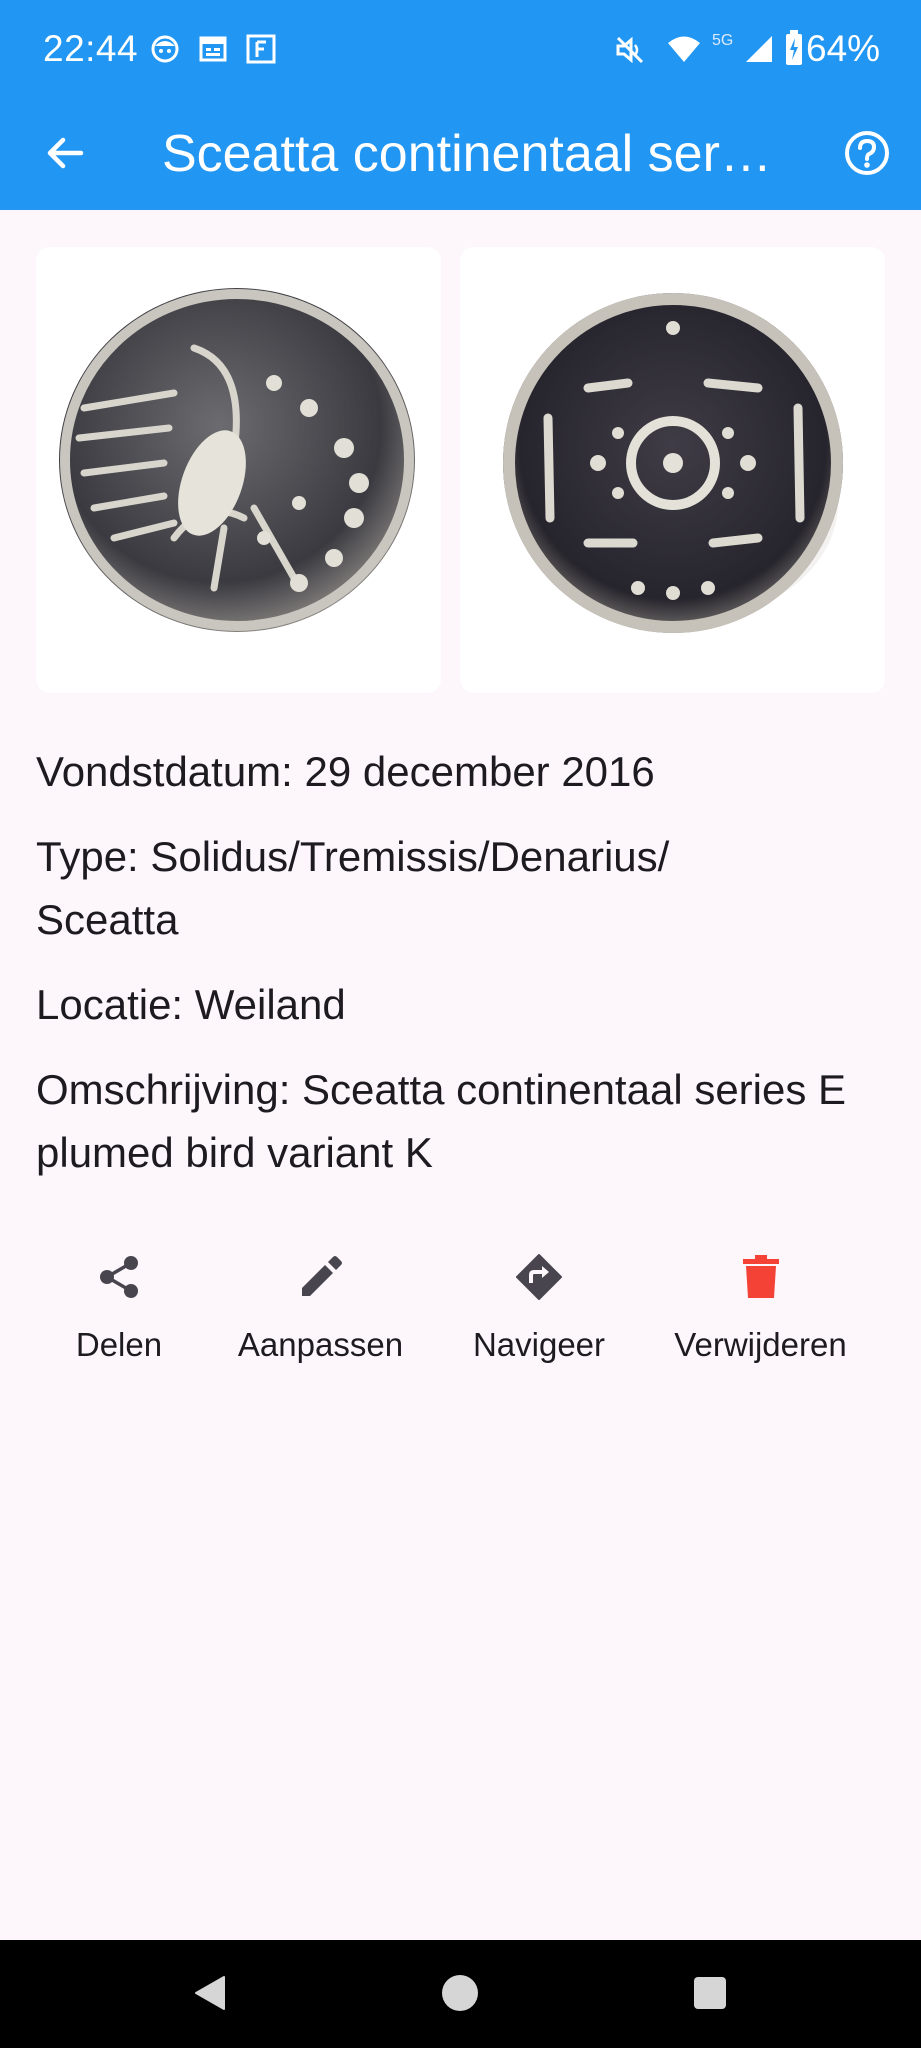 The image size is (921, 2048). I want to click on nav-back-icon, so click(210, 1995).